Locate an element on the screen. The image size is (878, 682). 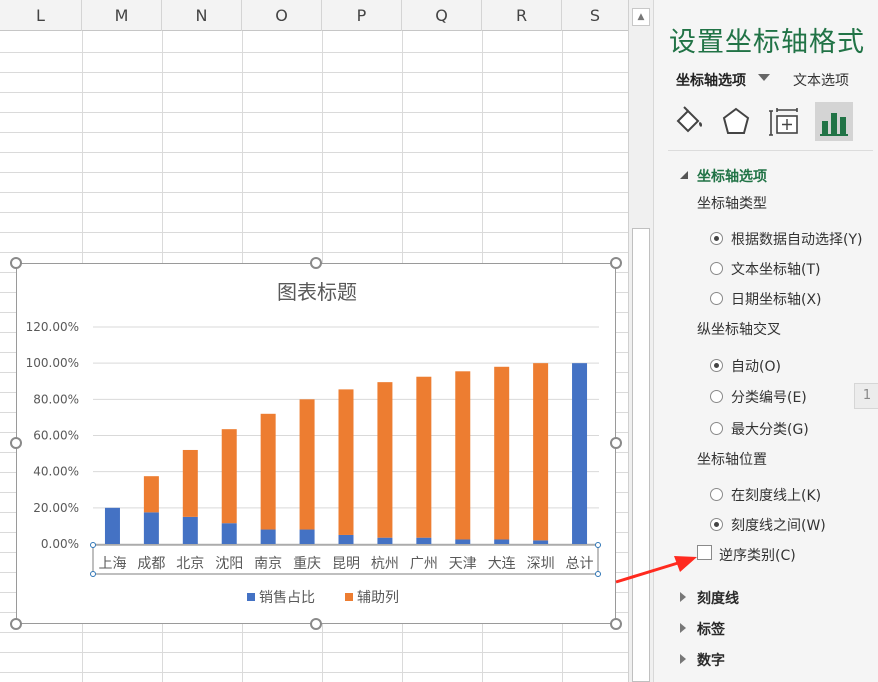
cross-auto-label: 自动(O) is located at coordinates (756, 366).